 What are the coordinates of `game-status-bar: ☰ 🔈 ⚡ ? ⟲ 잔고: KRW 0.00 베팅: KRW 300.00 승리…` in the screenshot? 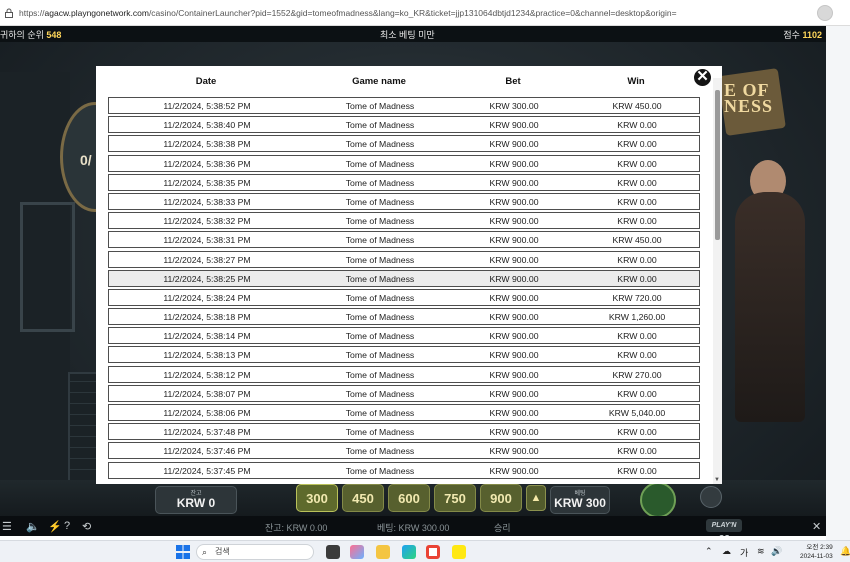 It's located at (413, 526).